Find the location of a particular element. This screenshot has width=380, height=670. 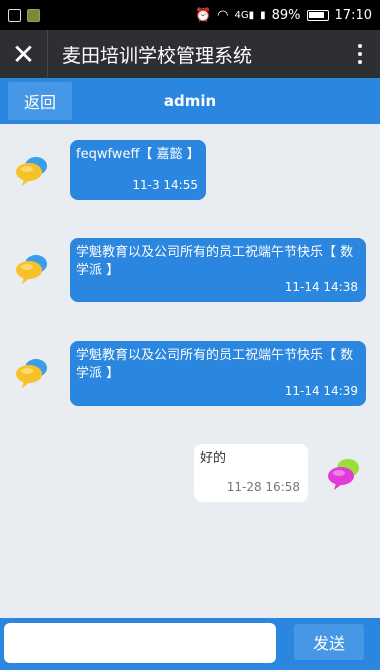

clock: 17:10 is located at coordinates (353, 15).